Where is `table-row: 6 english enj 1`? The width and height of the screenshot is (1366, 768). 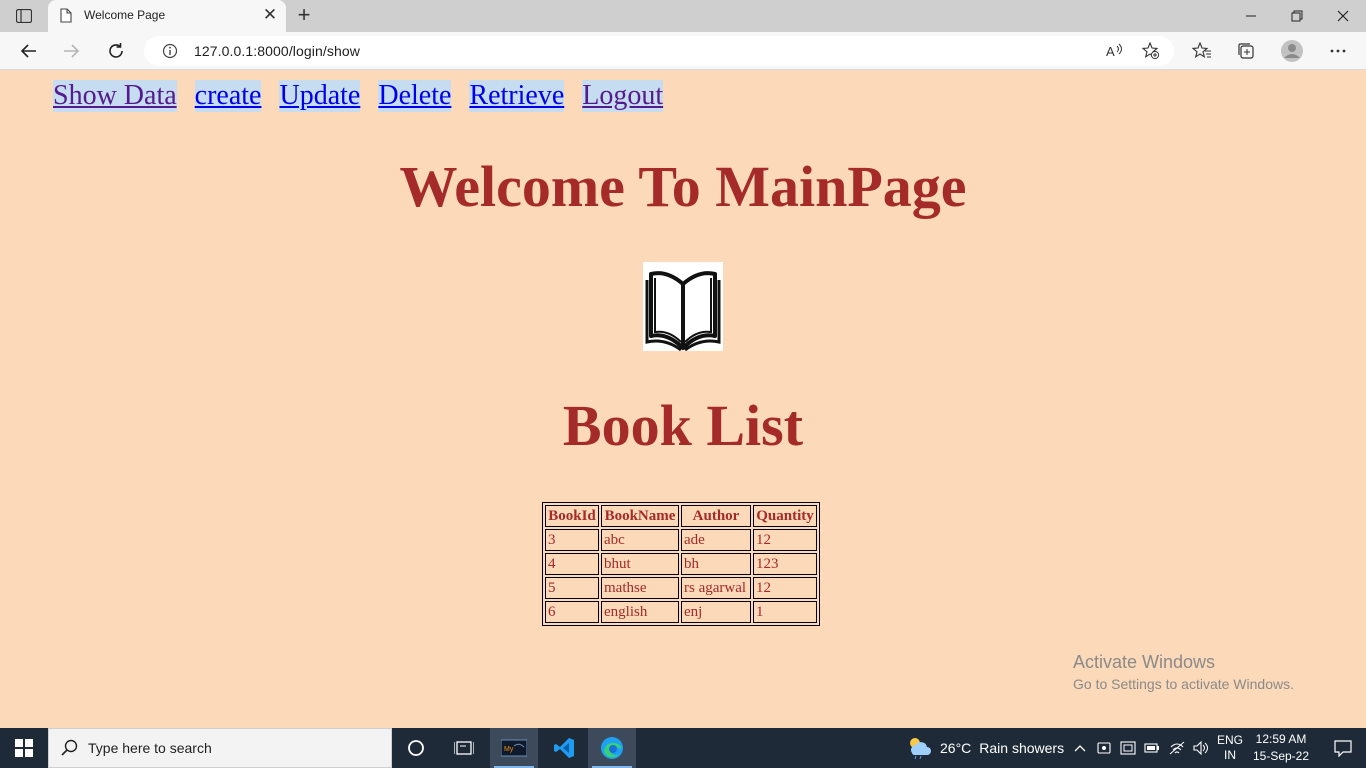 table-row: 6 english enj 1 is located at coordinates (681, 612).